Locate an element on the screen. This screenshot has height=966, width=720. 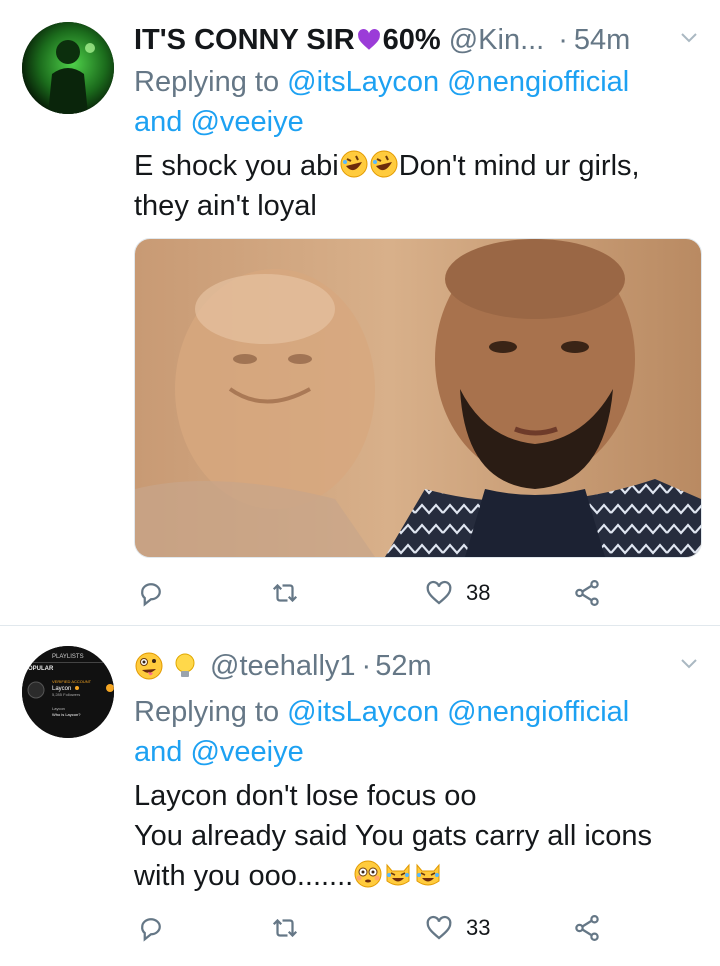
avatar-item-text: Laycon is located at coordinates (58, 708).